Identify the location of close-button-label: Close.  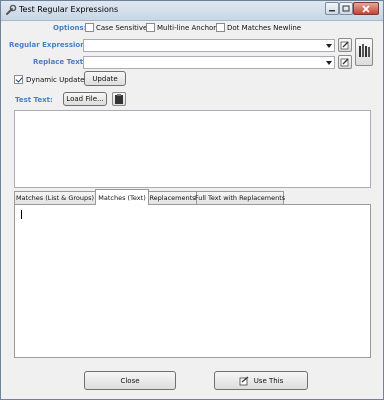
(130, 380).